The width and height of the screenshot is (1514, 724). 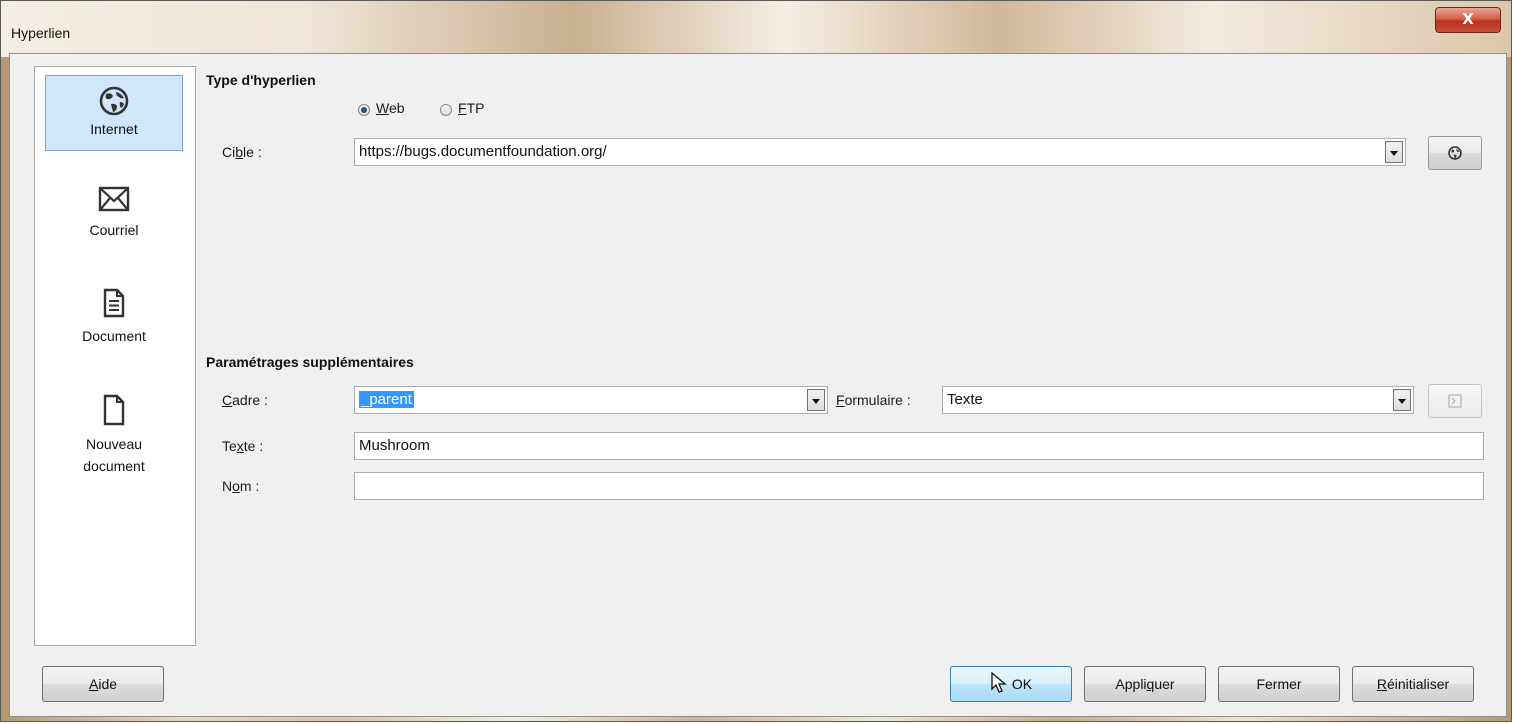 What do you see at coordinates (103, 684) in the screenshot?
I see `help-button: Aide` at bounding box center [103, 684].